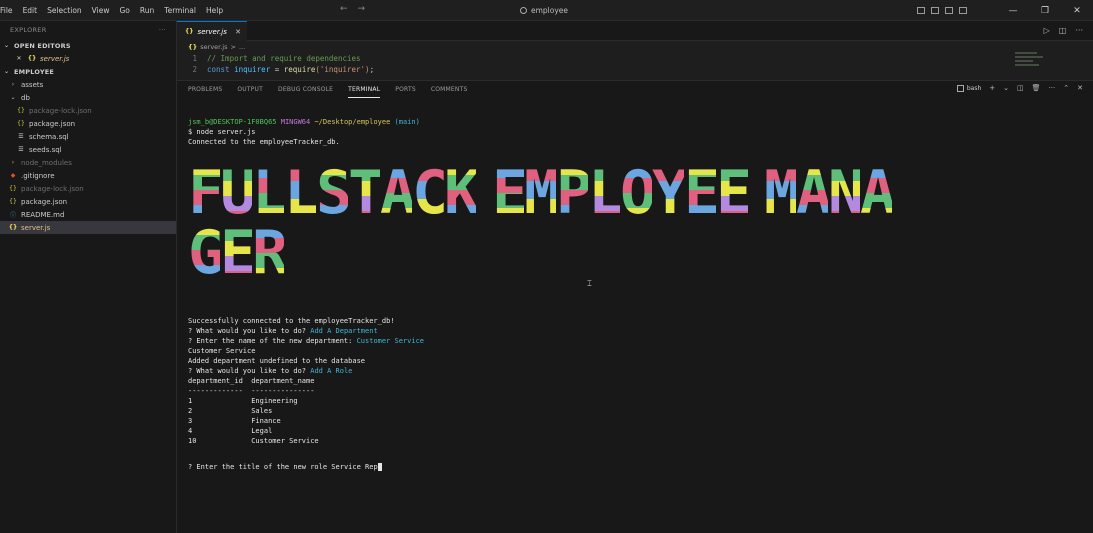 The height and width of the screenshot is (533, 1093). Describe the element at coordinates (101, 10) in the screenshot. I see `menu-item-view: View` at that location.